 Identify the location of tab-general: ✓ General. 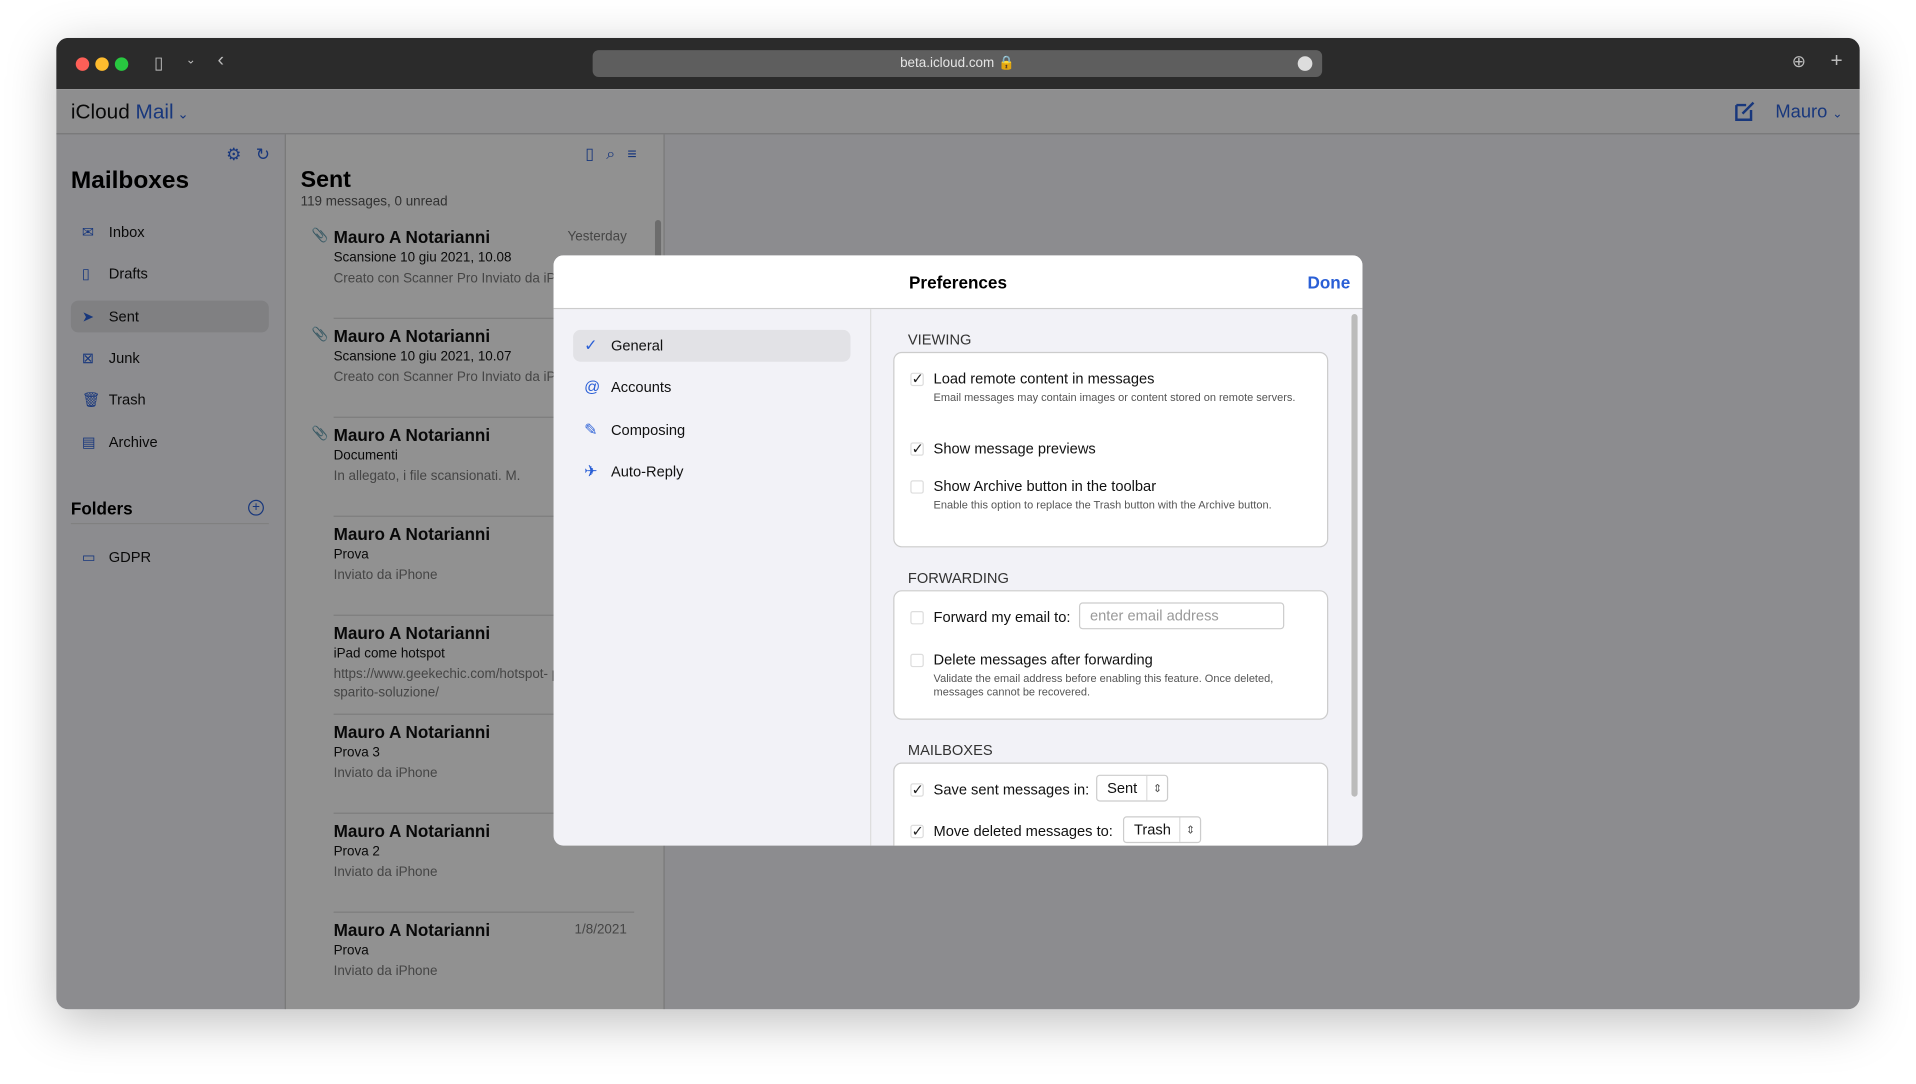
(712, 345).